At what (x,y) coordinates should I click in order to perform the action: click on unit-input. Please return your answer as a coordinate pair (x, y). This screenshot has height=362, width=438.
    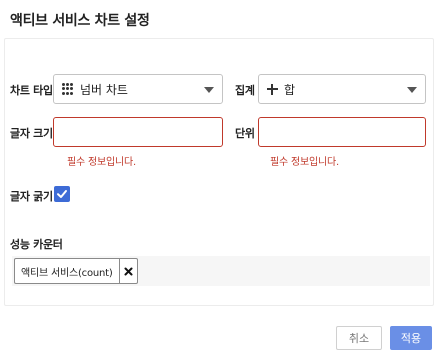
    Looking at the image, I should click on (342, 132).